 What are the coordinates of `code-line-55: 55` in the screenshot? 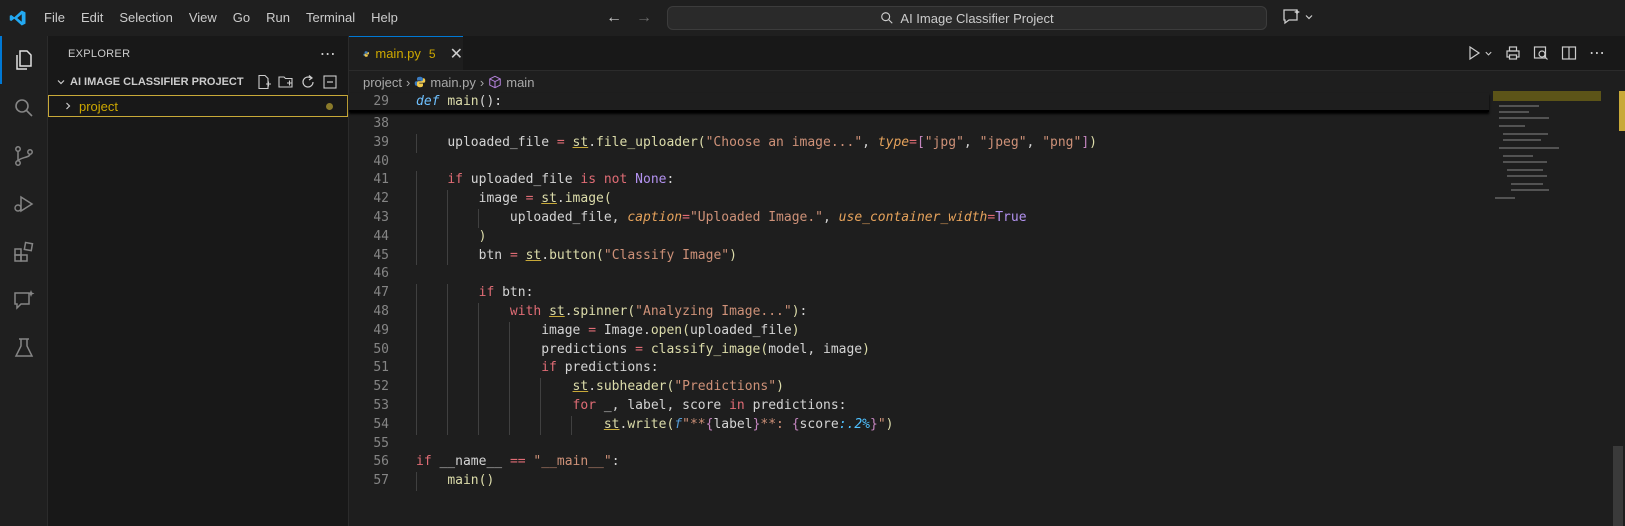 It's located at (919, 444).